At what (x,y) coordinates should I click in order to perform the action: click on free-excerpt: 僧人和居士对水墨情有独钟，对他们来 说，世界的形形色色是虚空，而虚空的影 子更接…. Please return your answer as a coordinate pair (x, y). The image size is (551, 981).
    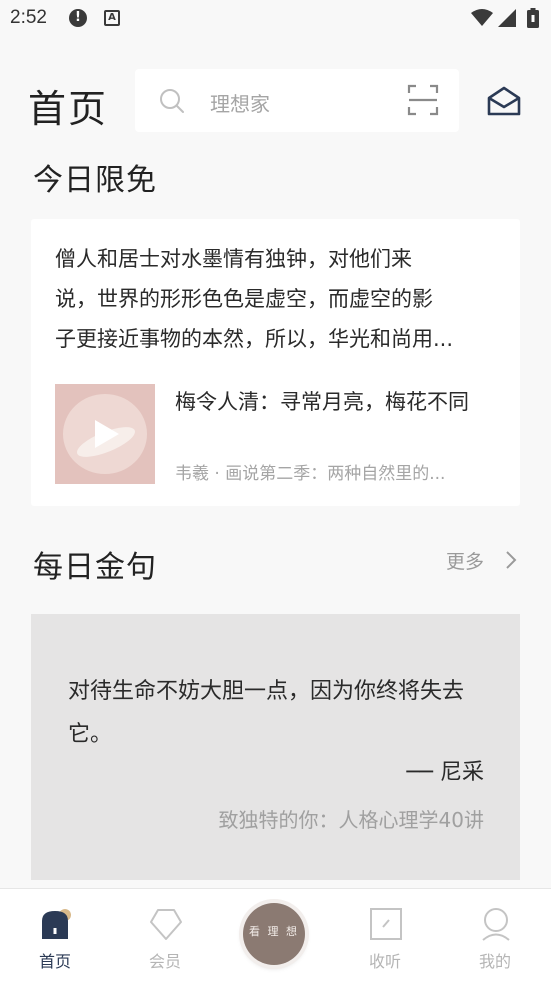
    Looking at the image, I should click on (275, 299).